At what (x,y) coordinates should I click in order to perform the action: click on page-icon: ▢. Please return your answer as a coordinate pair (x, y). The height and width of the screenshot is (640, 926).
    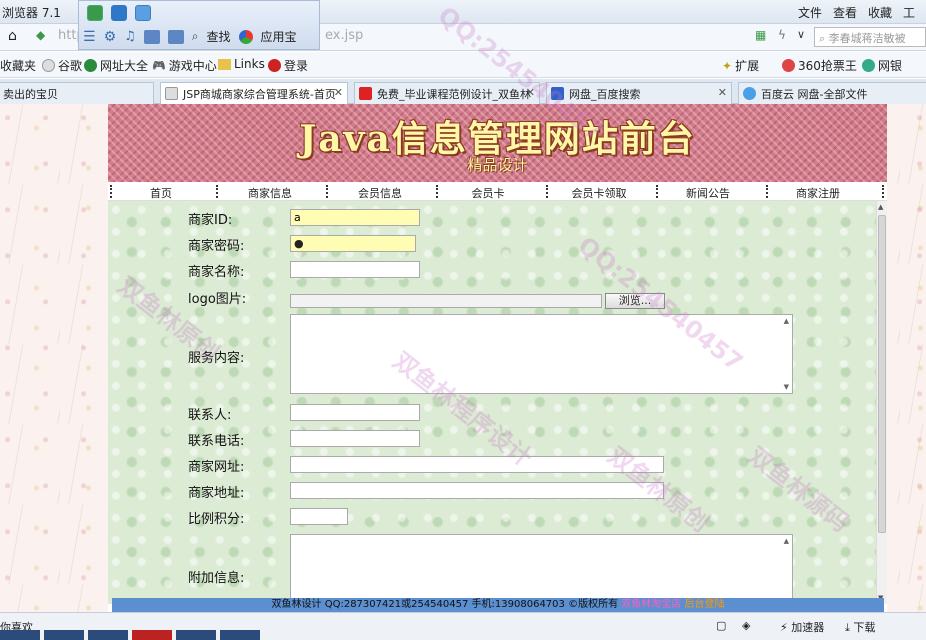
    Looking at the image, I should click on (721, 625).